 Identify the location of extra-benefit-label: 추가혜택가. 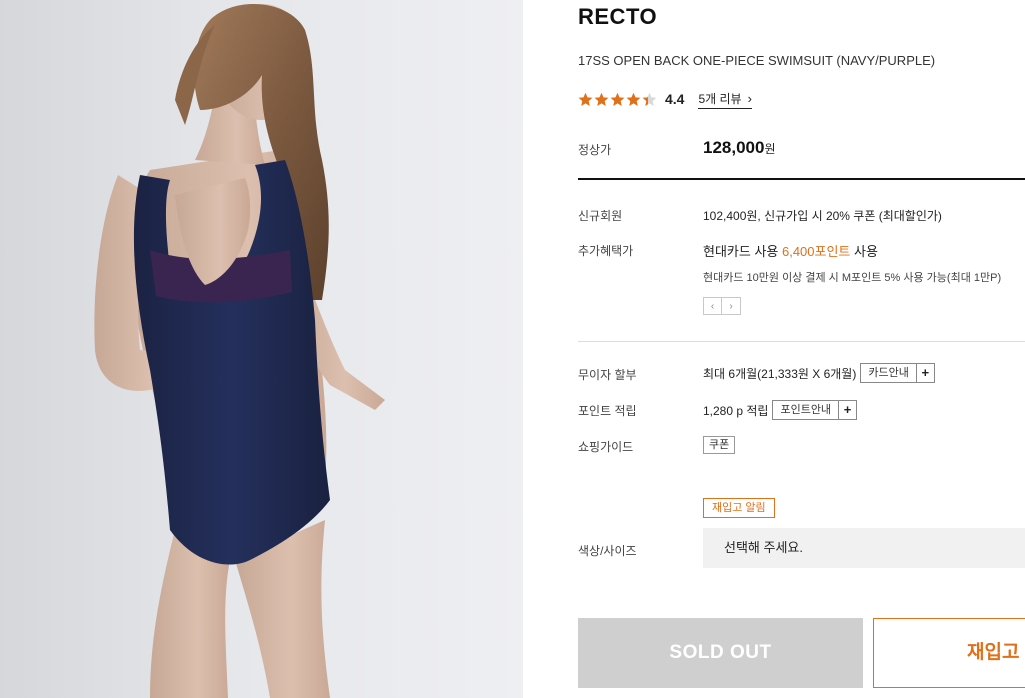
(606, 251).